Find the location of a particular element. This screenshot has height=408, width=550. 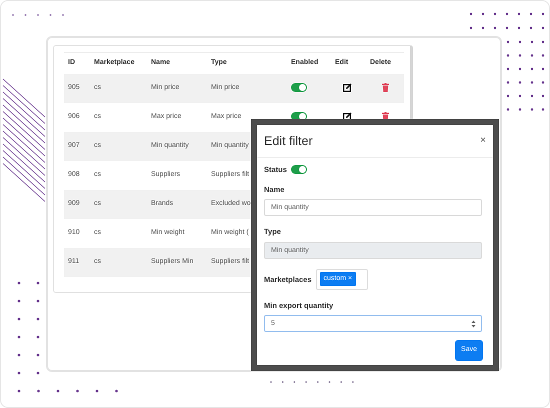

close-button: × is located at coordinates (483, 141).